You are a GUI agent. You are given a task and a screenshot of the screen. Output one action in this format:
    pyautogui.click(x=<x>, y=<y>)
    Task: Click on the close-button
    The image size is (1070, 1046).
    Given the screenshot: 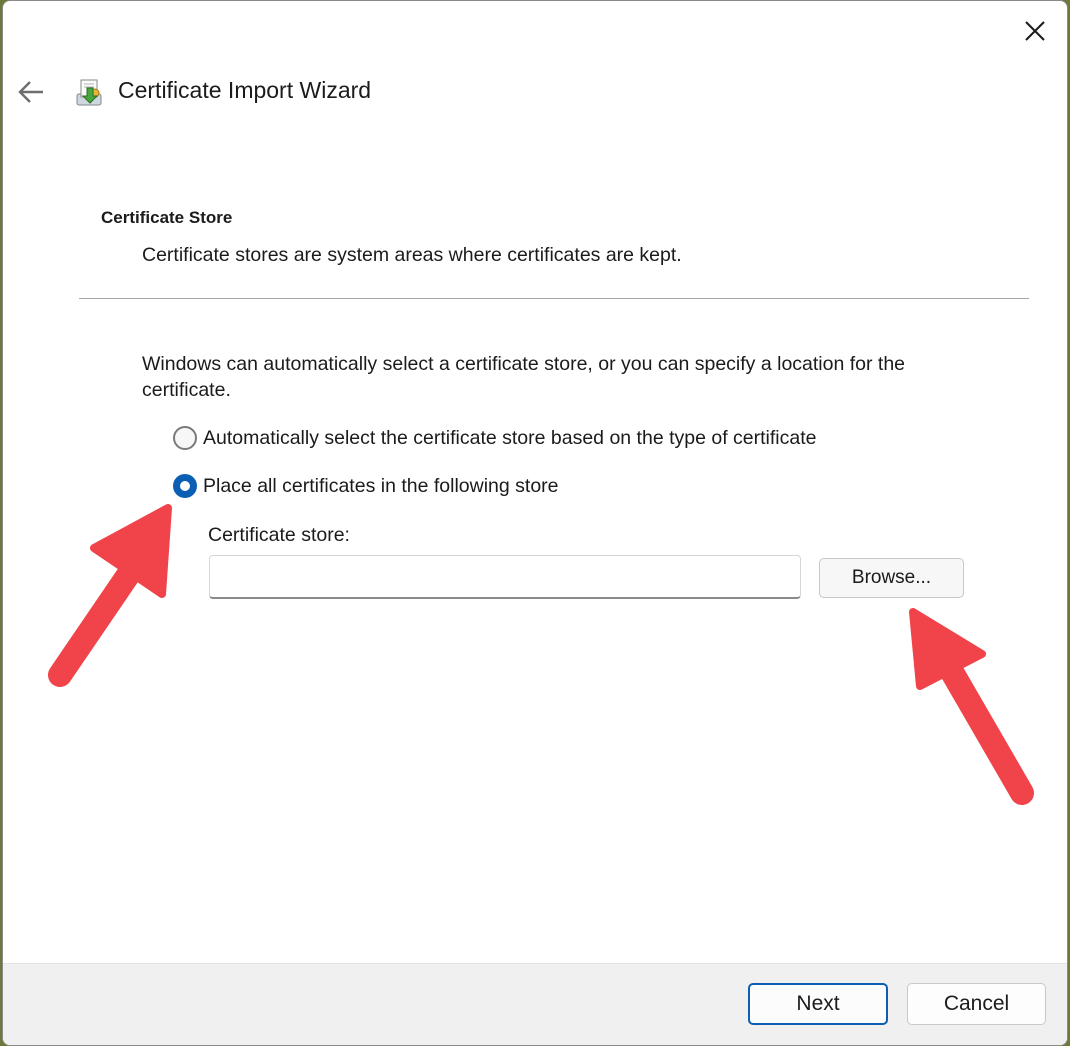 What is the action you would take?
    pyautogui.click(x=1035, y=31)
    